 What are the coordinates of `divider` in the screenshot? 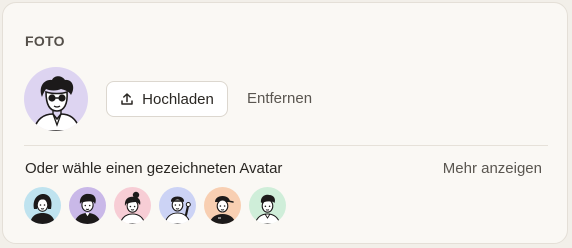 It's located at (286, 145).